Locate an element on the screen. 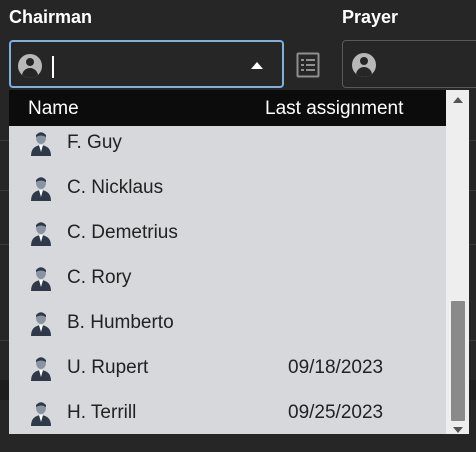 This screenshot has width=476, height=452. list-item: C. Nicklaus is located at coordinates (227, 187).